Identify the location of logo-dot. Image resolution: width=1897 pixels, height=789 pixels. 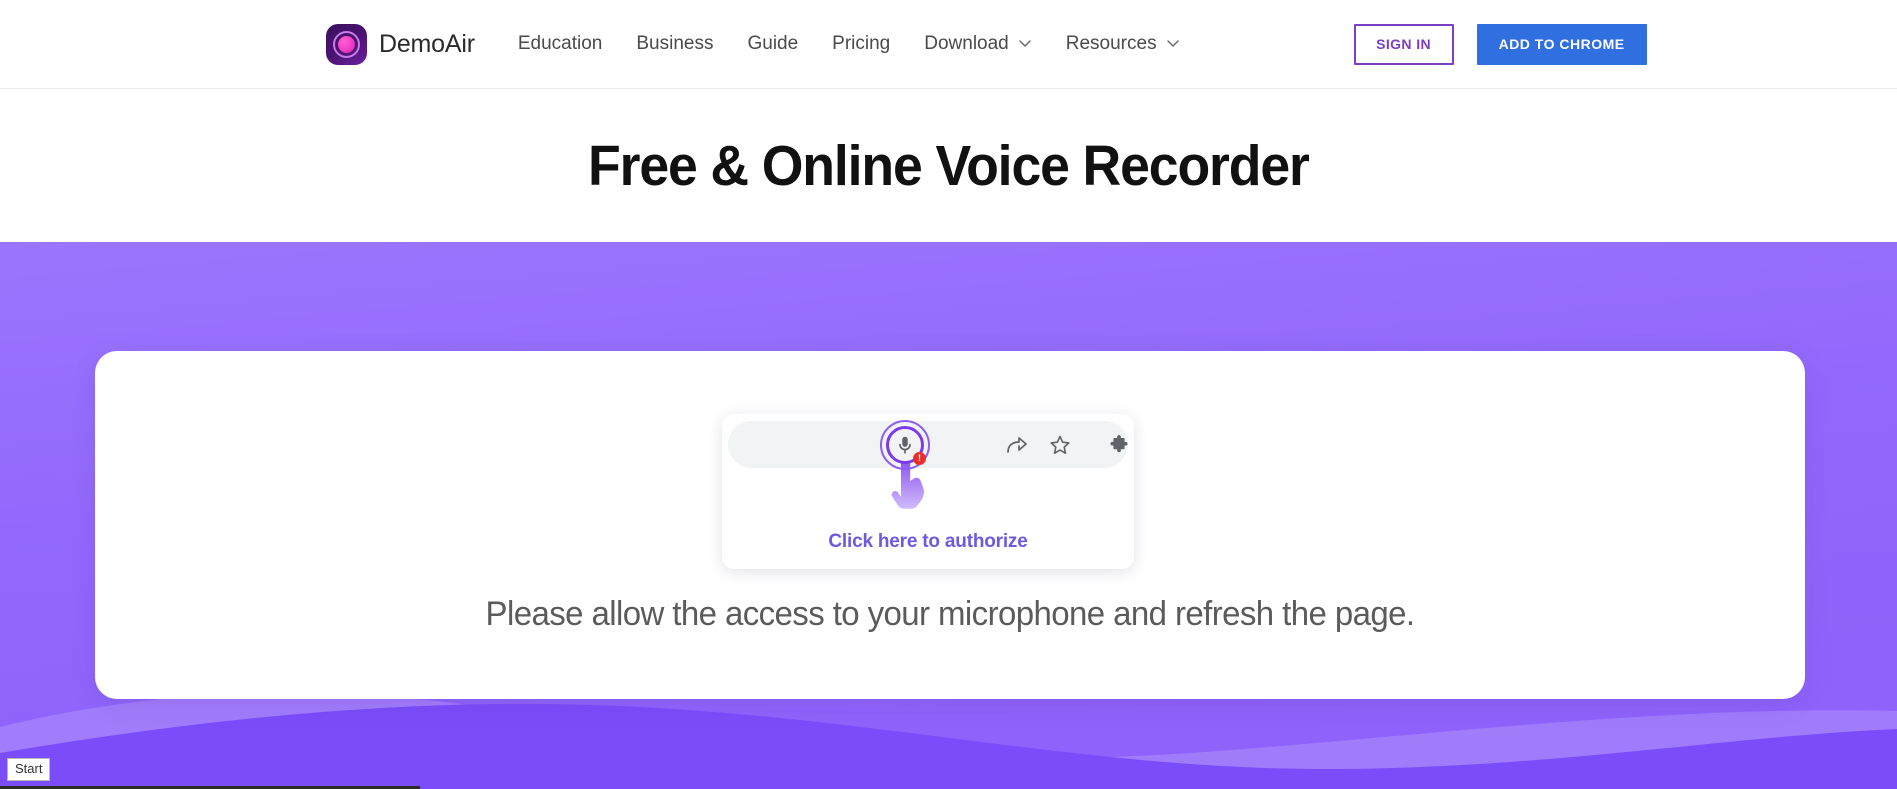
(346, 44).